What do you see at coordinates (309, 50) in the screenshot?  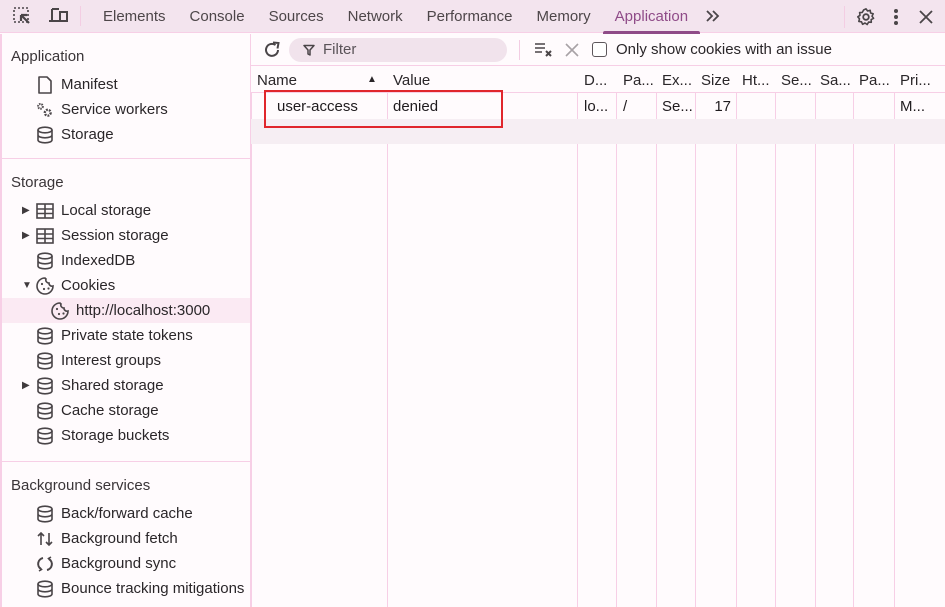 I see `filter-funnel-icon` at bounding box center [309, 50].